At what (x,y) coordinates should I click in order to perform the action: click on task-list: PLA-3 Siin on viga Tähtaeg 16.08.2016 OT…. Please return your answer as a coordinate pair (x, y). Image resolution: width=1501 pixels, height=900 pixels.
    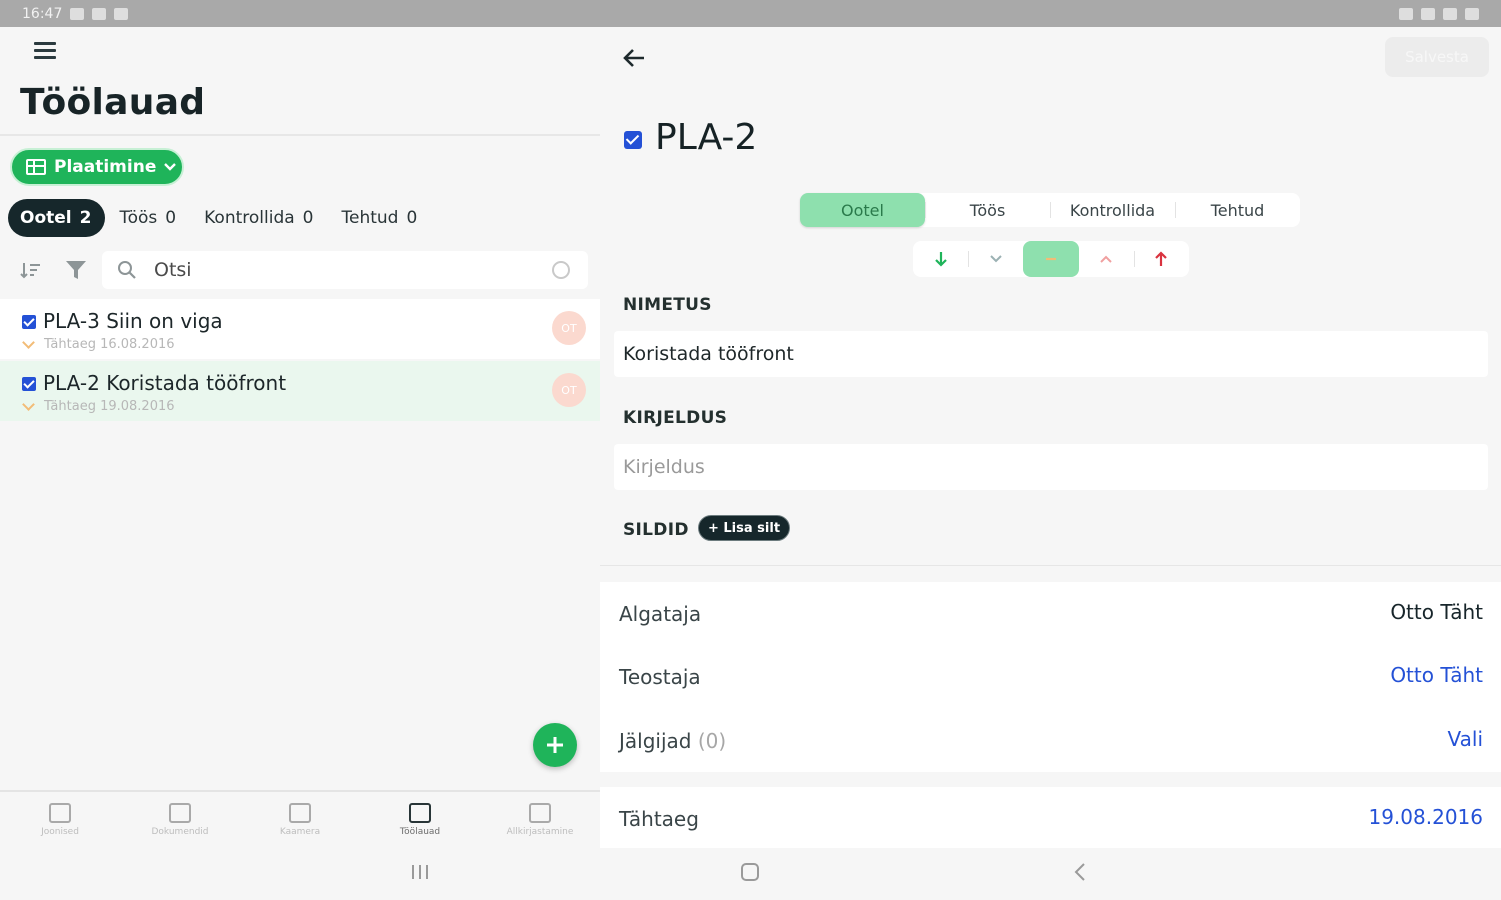
    Looking at the image, I should click on (300, 361).